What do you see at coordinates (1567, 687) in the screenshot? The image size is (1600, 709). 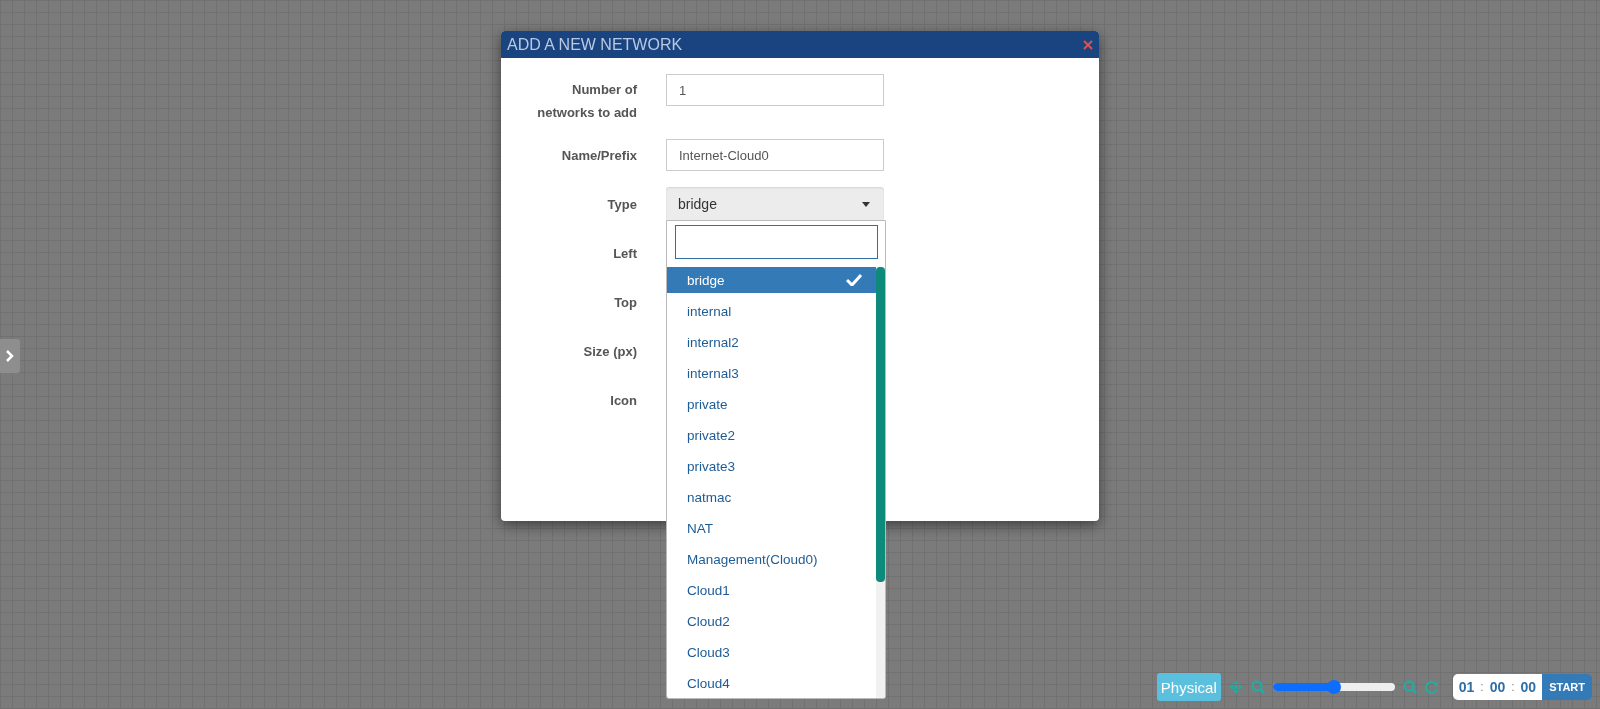 I see `start-button: START` at bounding box center [1567, 687].